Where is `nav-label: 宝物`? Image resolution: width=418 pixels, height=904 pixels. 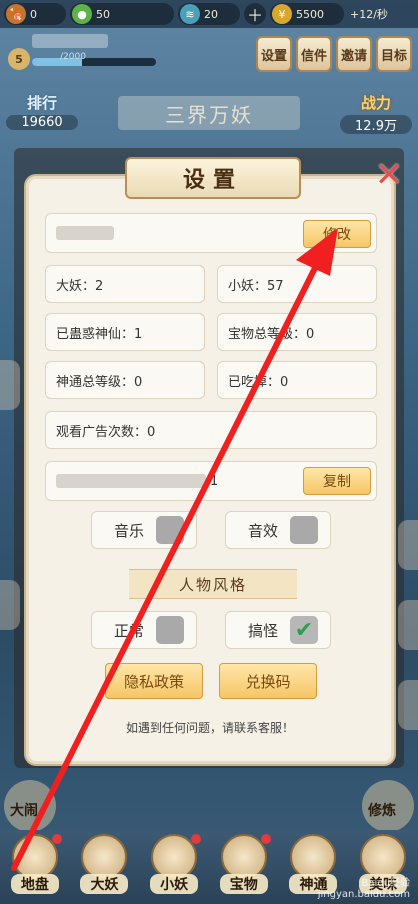 nav-label: 宝物 is located at coordinates (243, 884).